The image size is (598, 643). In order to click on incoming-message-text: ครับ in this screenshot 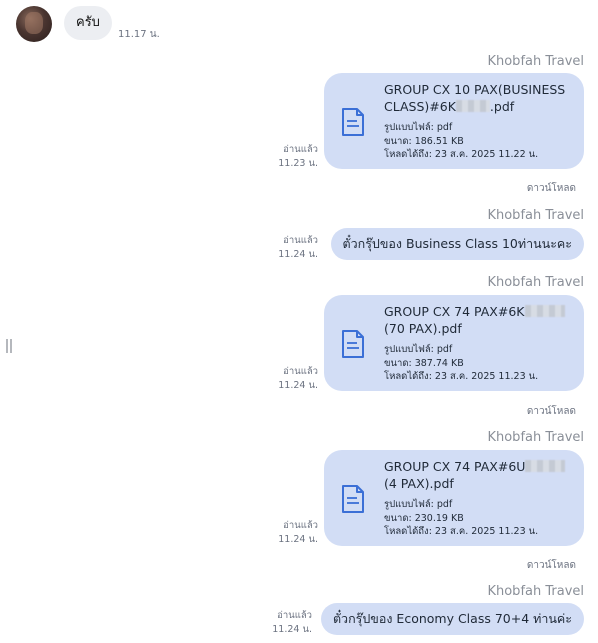, I will do `click(88, 22)`.